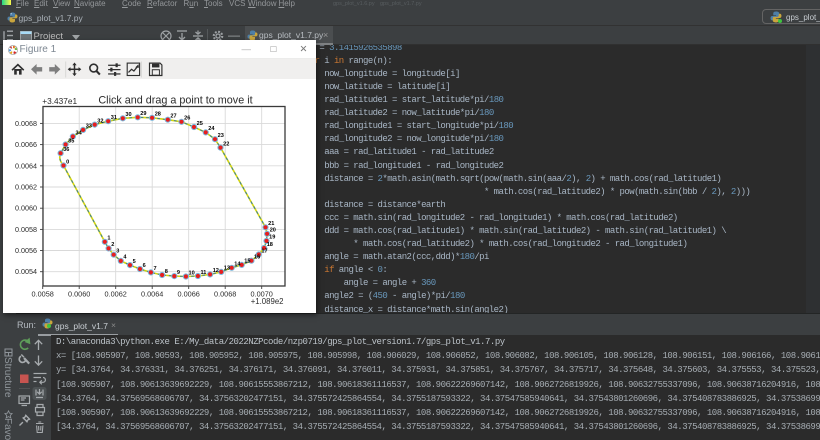  Describe the element at coordinates (67, 162) in the screenshot. I see `svg-text: 0` at that location.